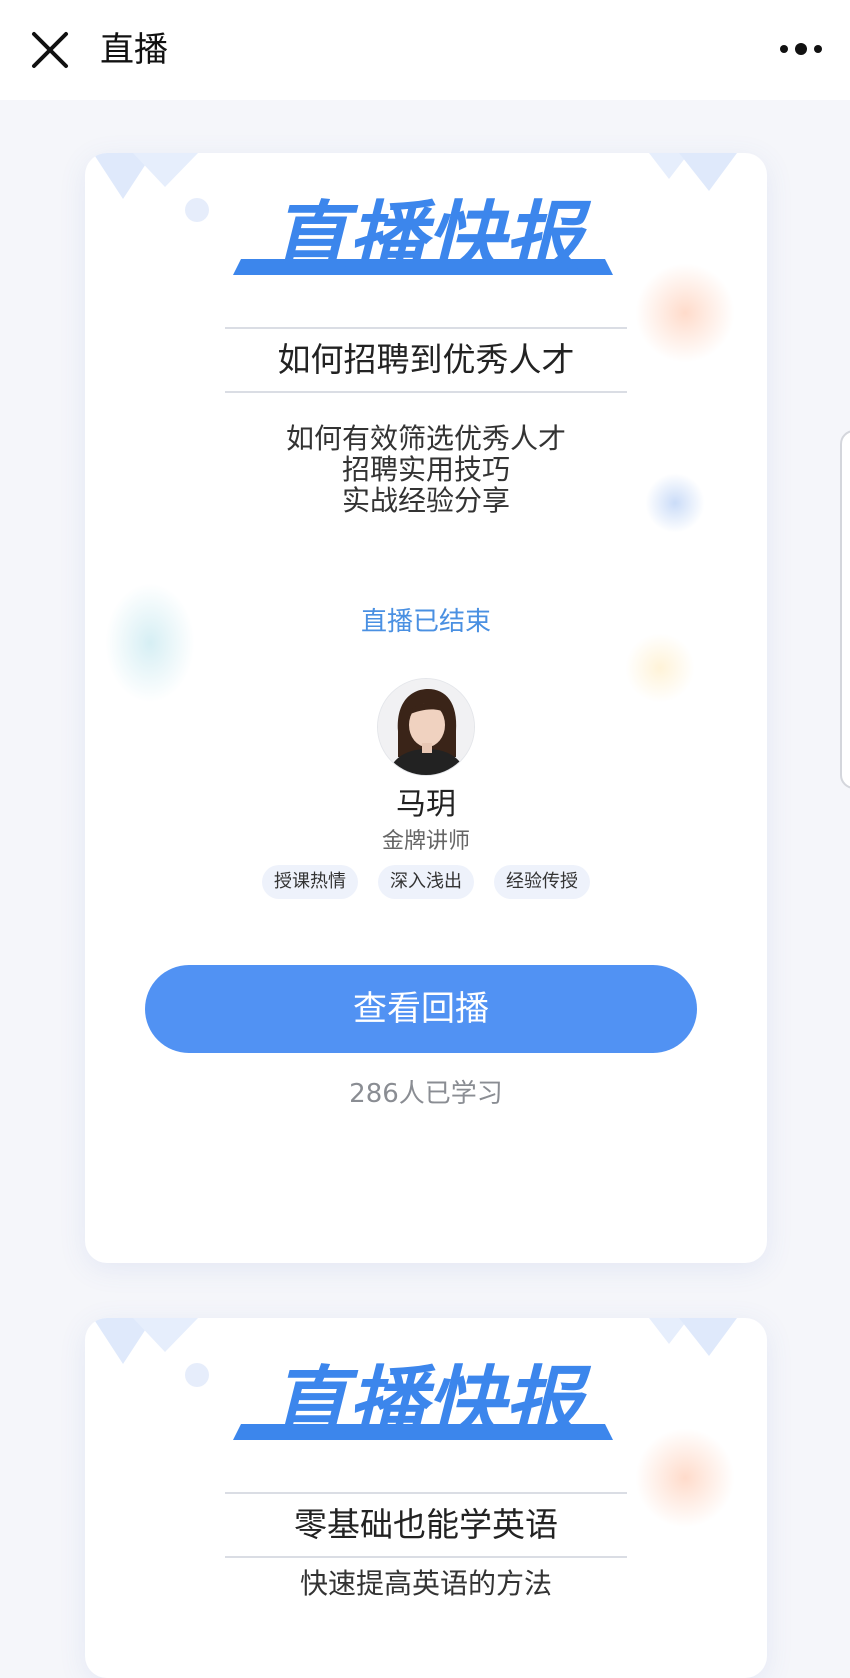  What do you see at coordinates (310, 882) in the screenshot?
I see `teacher-tag: 授课热情` at bounding box center [310, 882].